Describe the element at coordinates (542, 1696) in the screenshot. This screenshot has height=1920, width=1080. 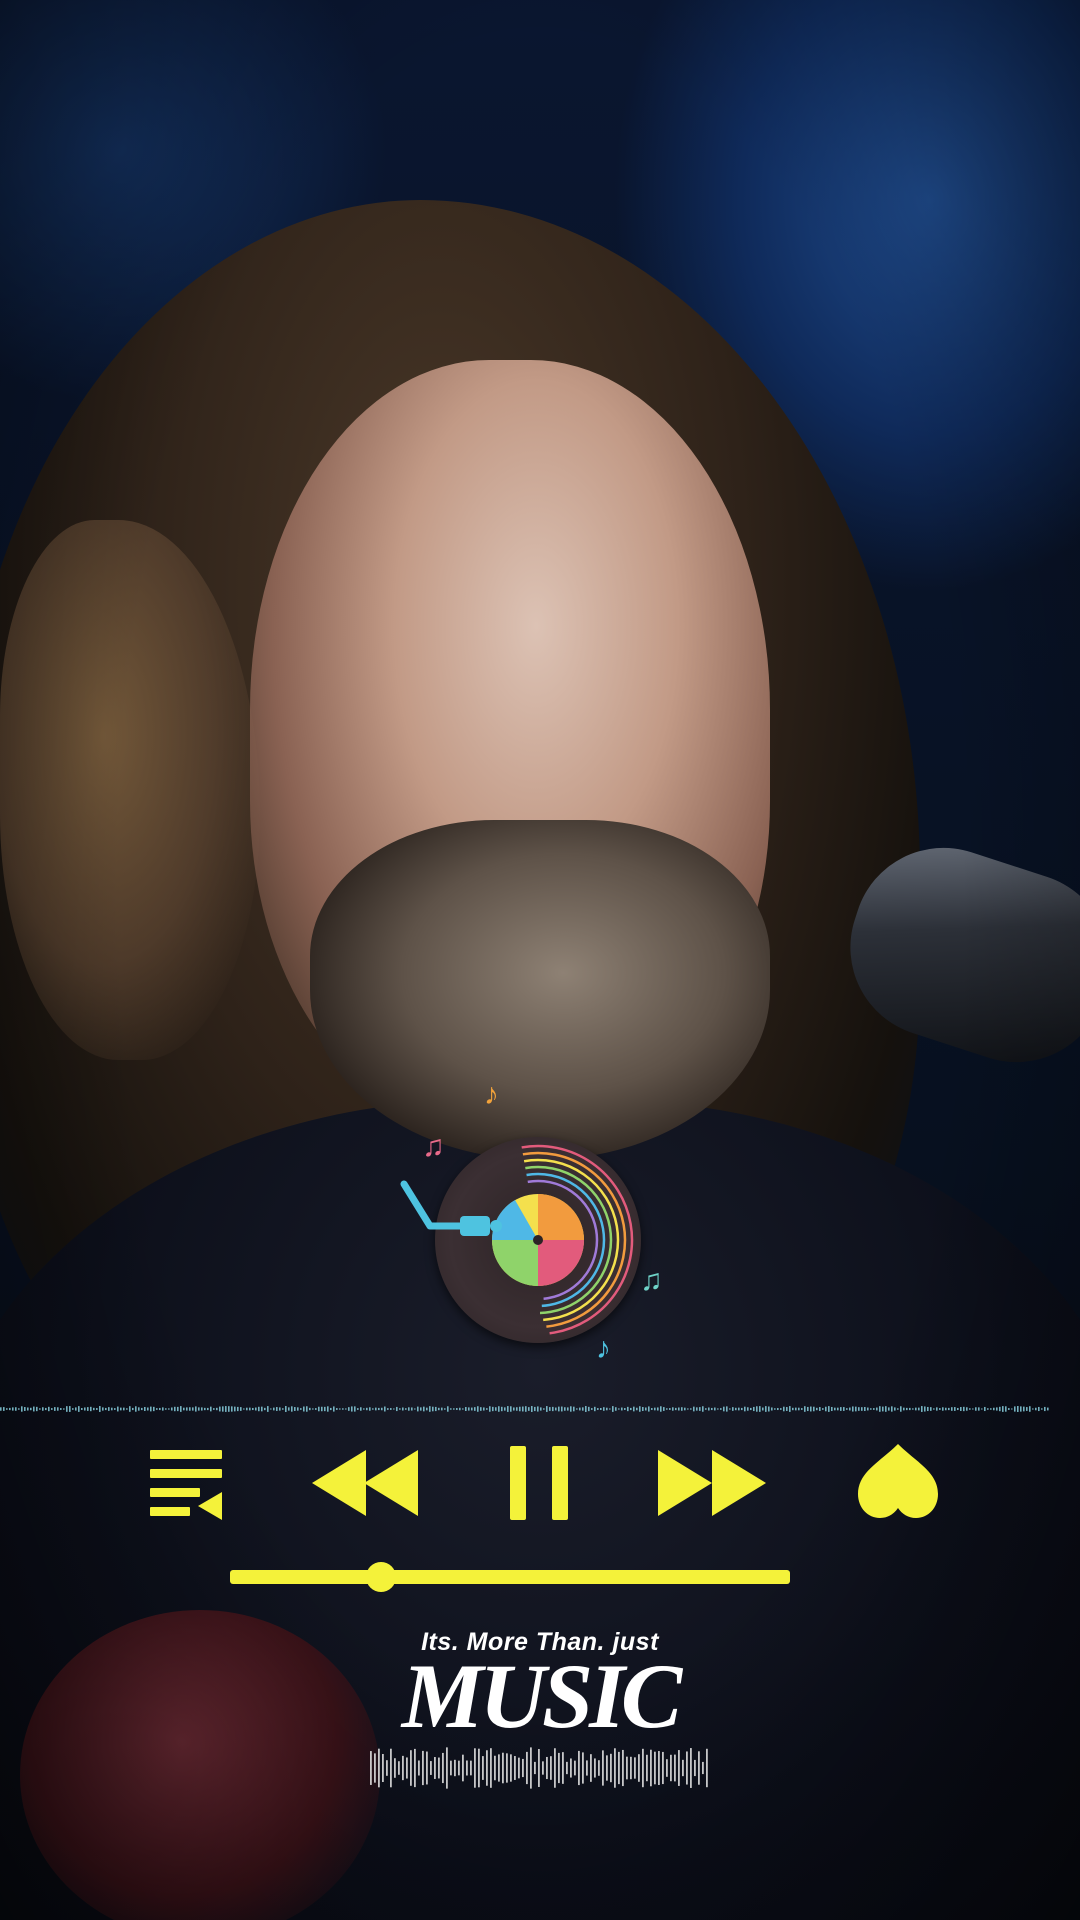
I see `music-logo-text: MUSIC` at that location.